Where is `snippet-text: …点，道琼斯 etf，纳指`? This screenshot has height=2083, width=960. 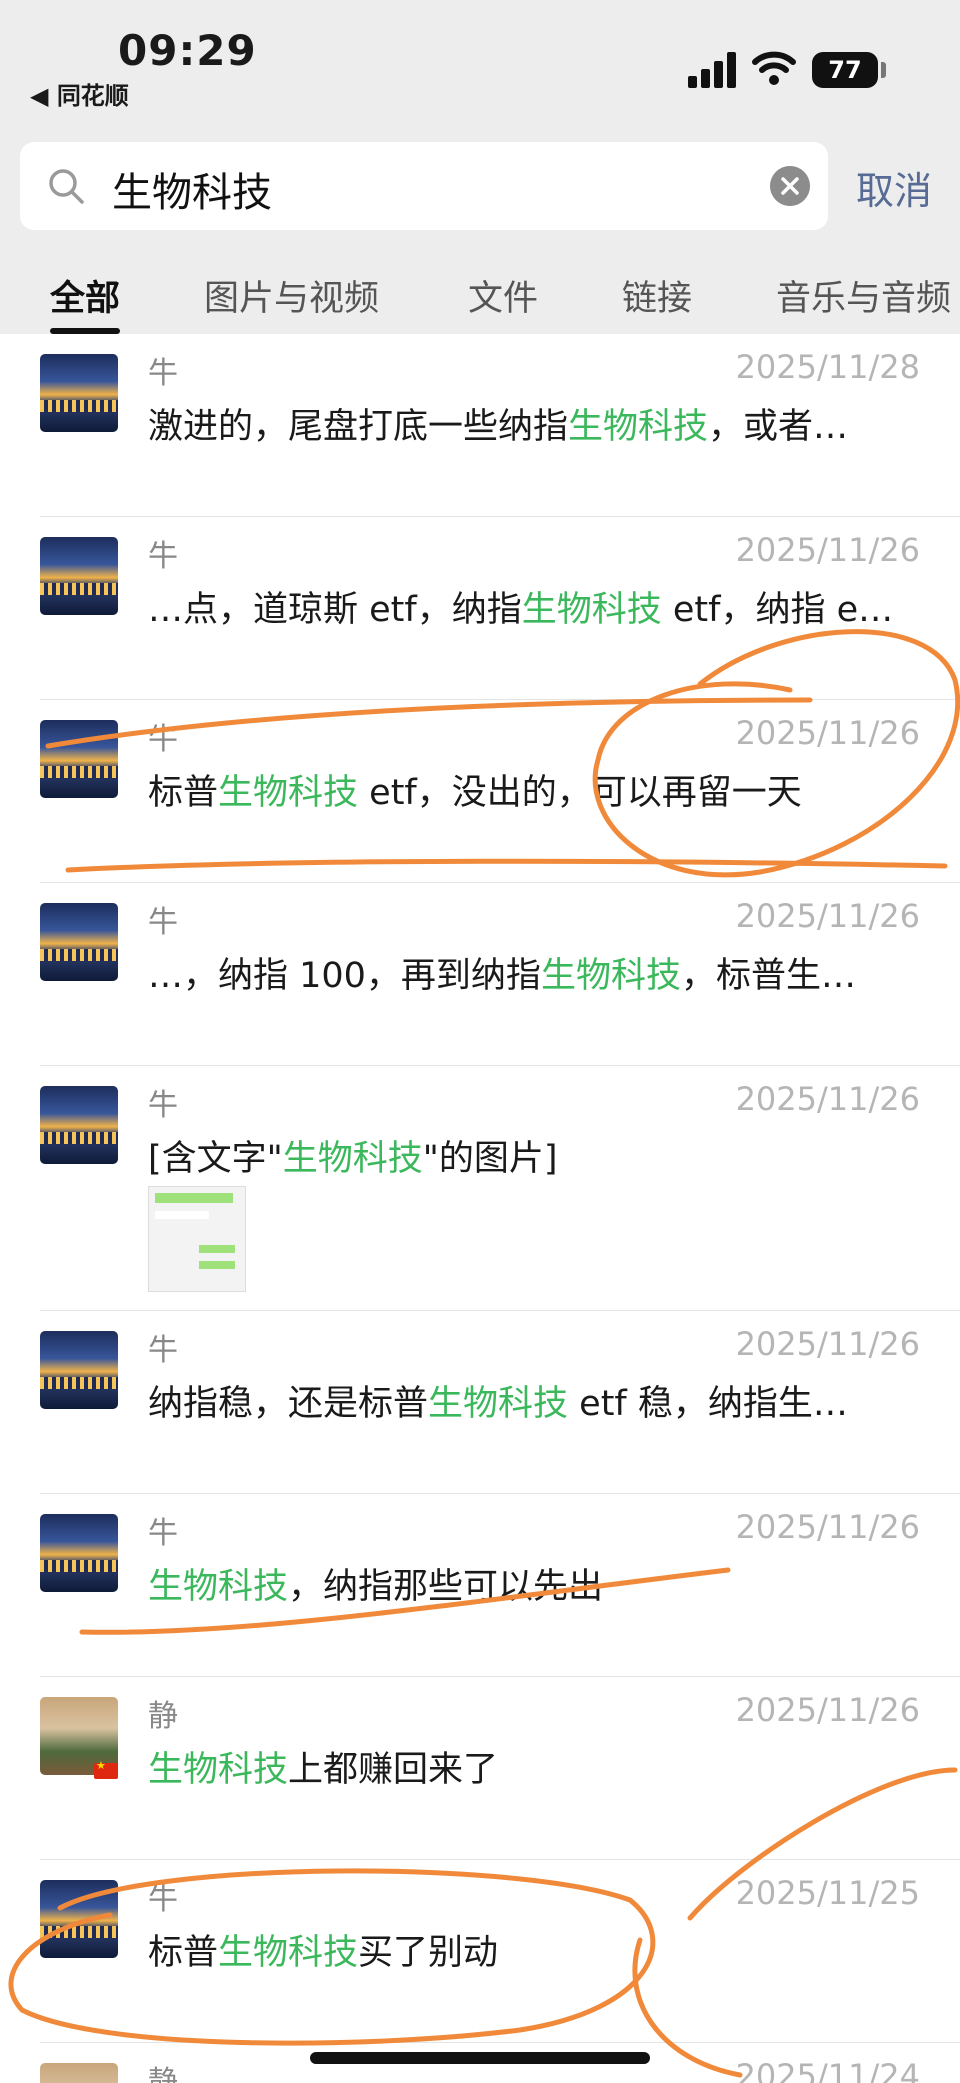 snippet-text: …点，道琼斯 etf，纳指 is located at coordinates (335, 610).